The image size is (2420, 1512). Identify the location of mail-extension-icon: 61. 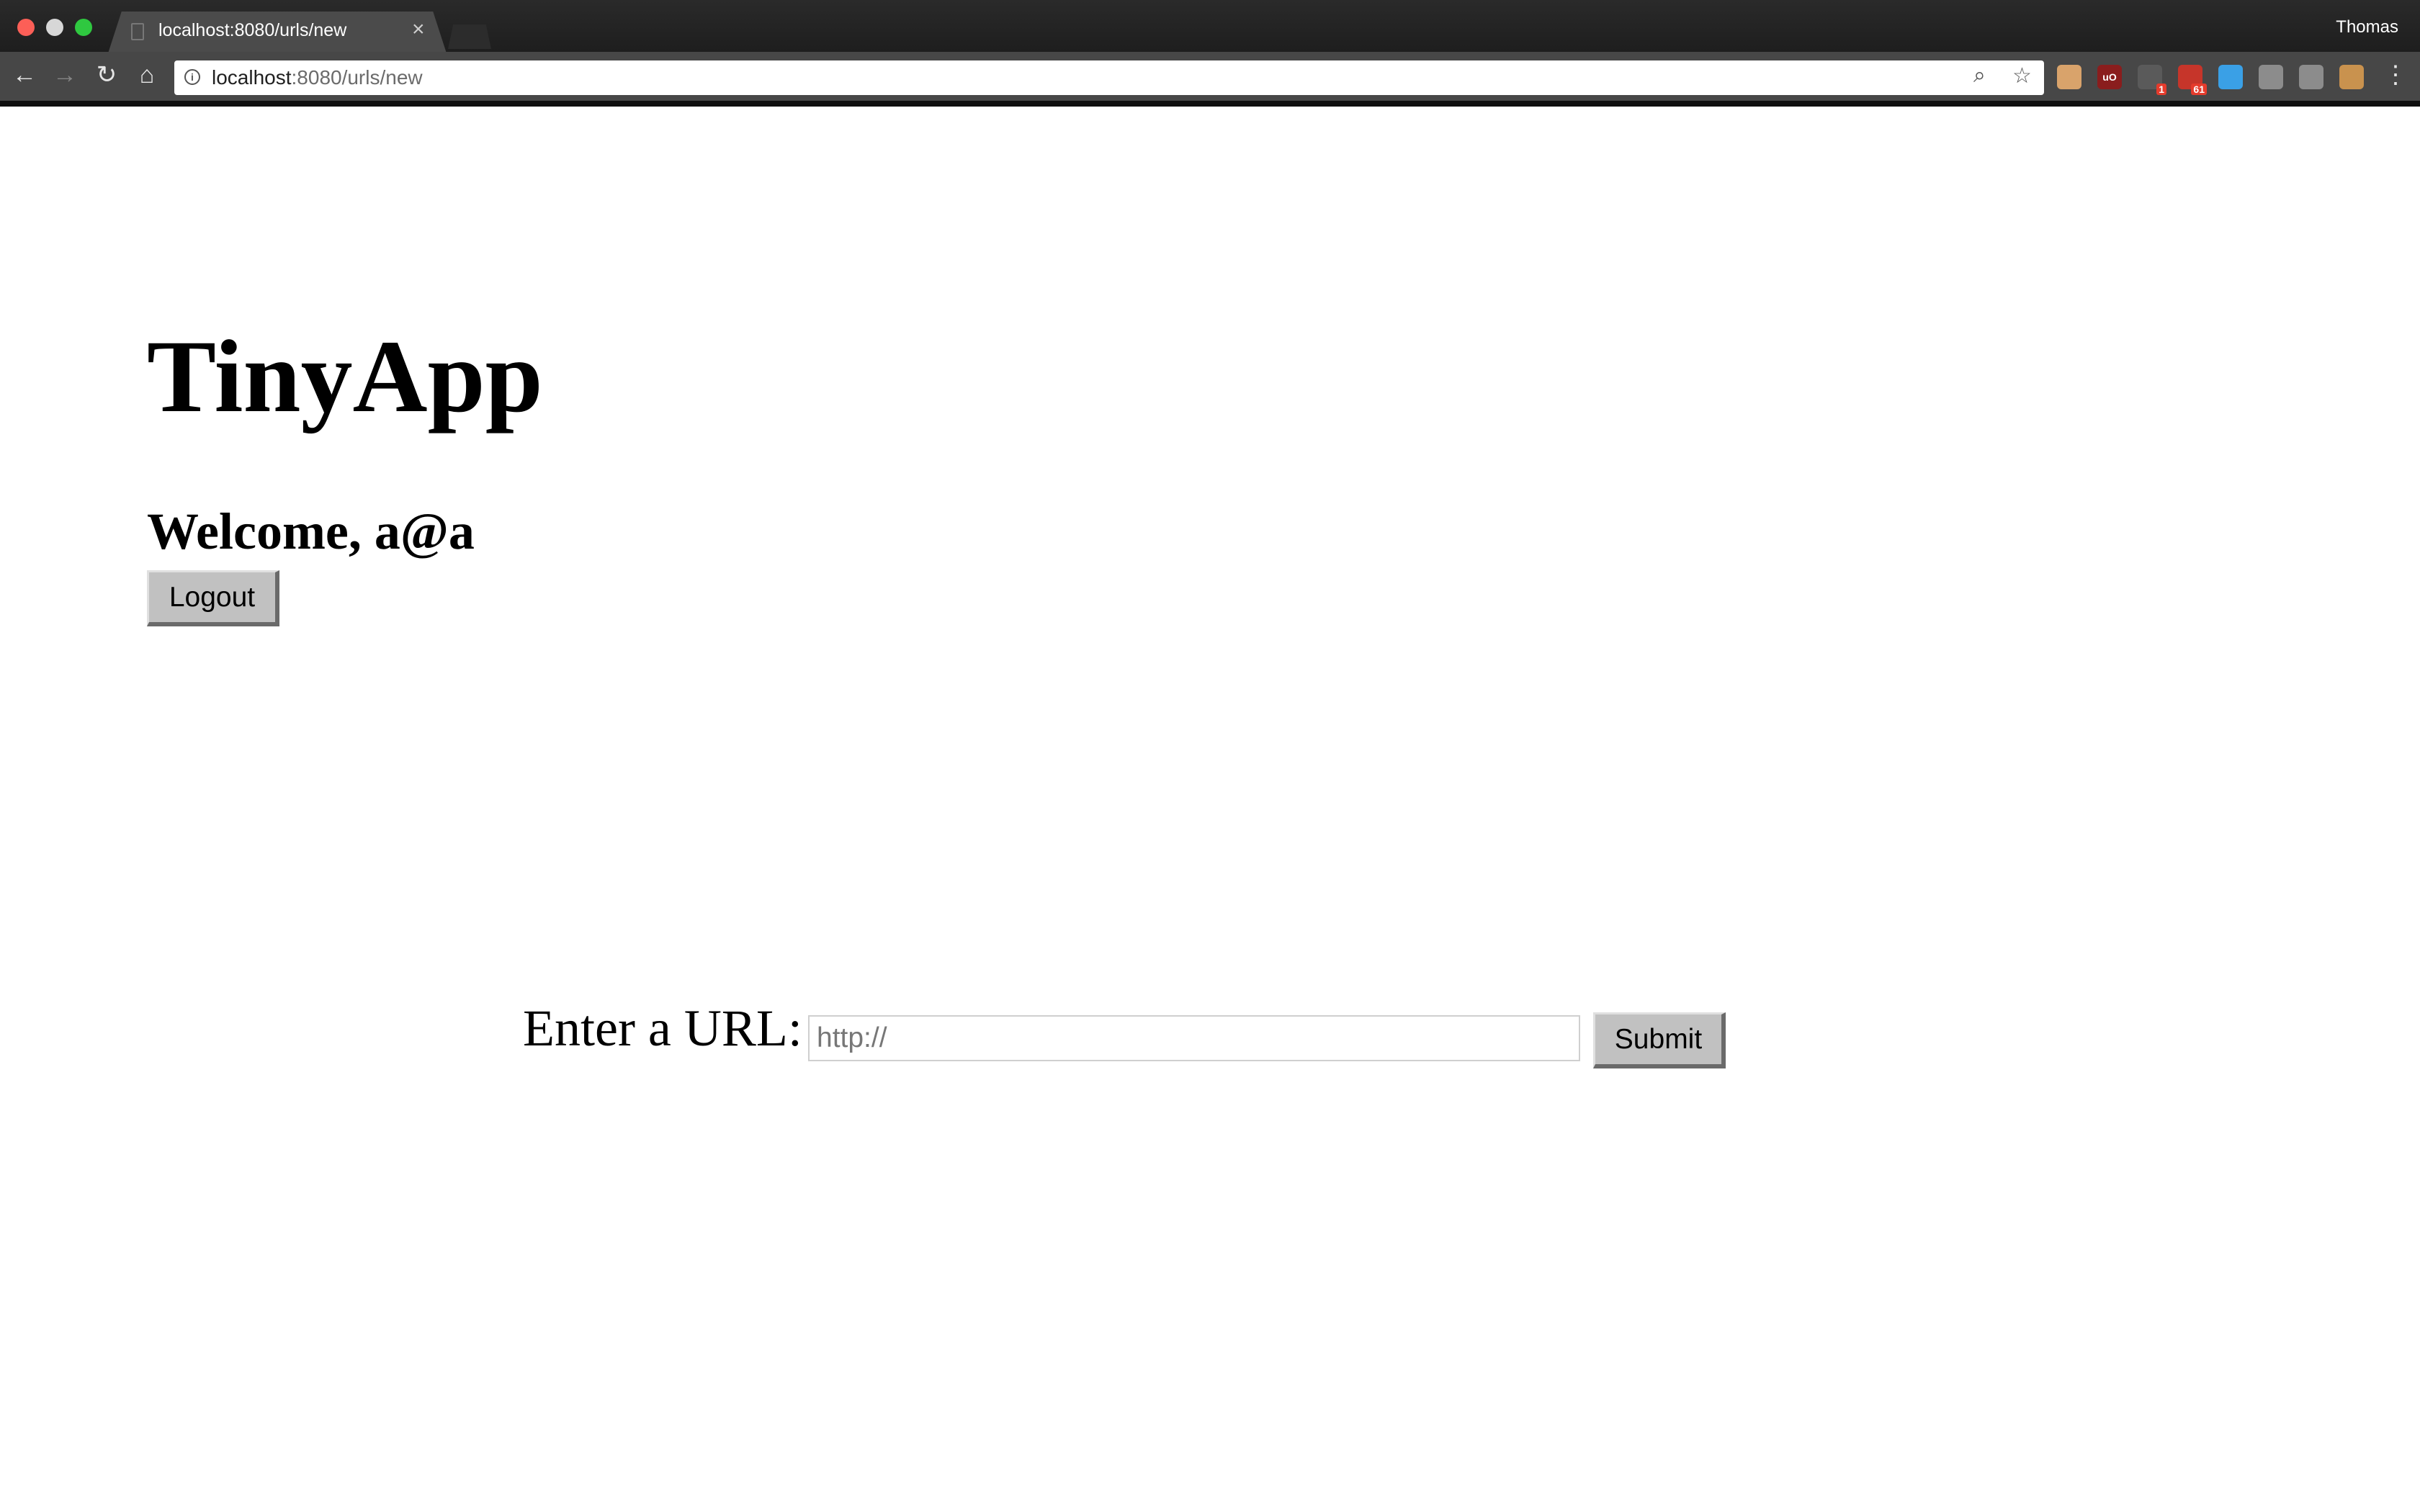
(2192, 80).